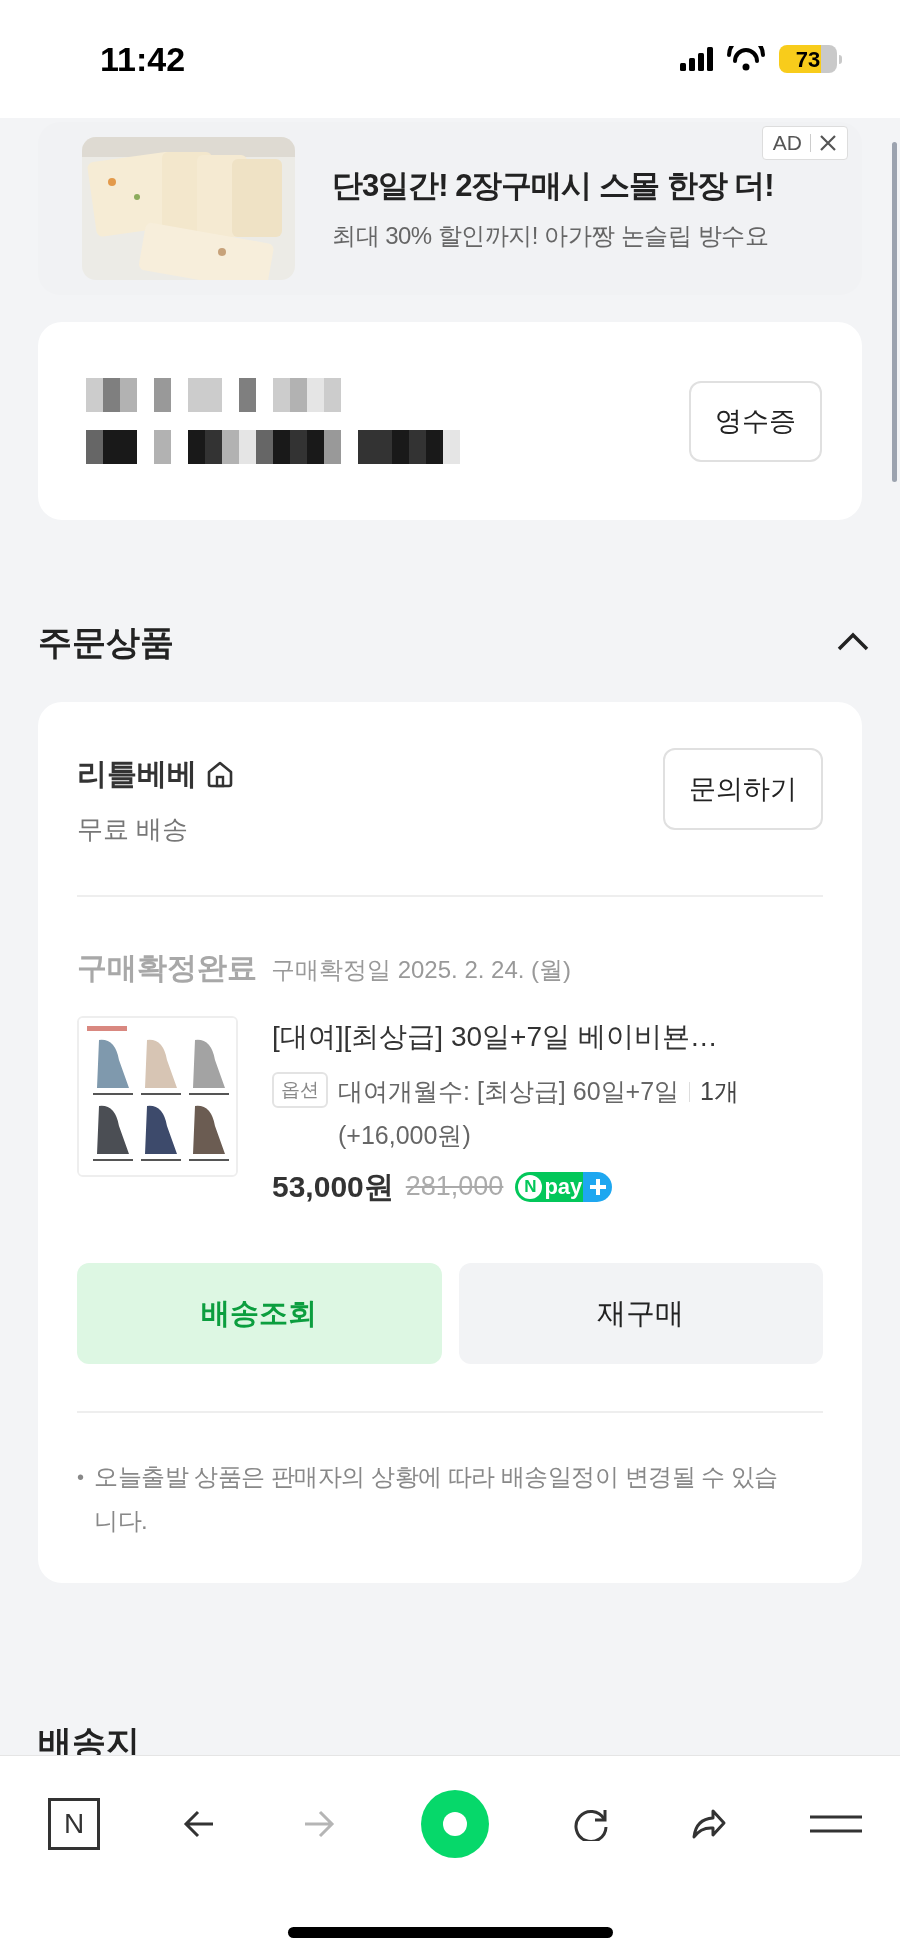 The image size is (900, 1948). What do you see at coordinates (719, 1091) in the screenshot?
I see `quantity: 1개` at bounding box center [719, 1091].